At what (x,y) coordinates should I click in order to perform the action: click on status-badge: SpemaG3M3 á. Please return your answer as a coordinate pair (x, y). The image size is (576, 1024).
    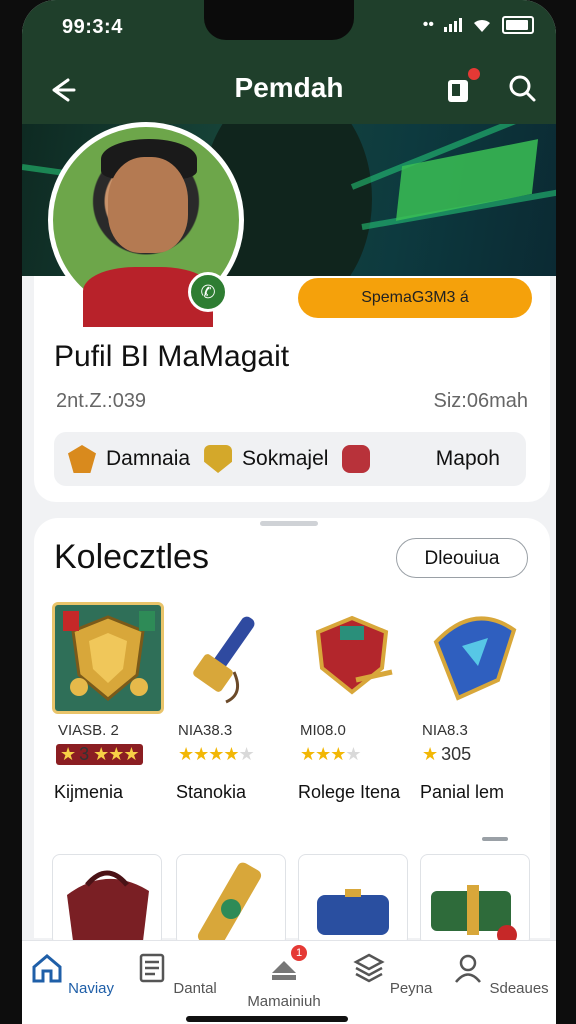
    Looking at the image, I should click on (415, 298).